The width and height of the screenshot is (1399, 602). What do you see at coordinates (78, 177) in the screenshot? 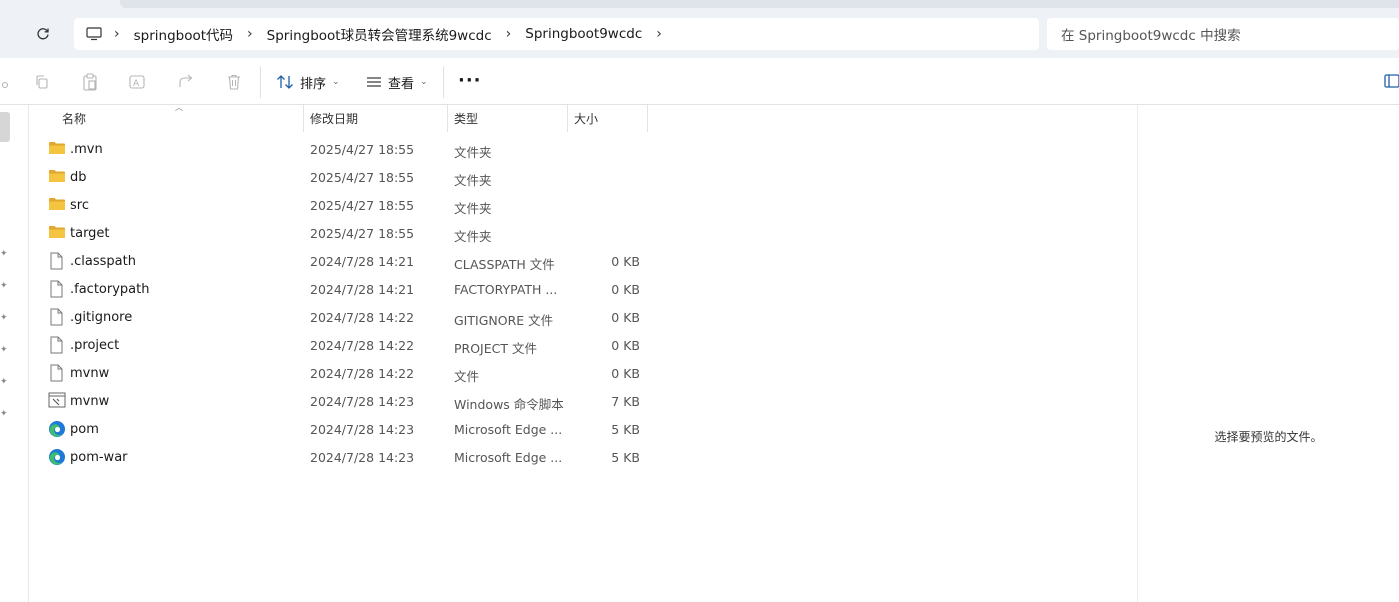
I see `file-name: db` at bounding box center [78, 177].